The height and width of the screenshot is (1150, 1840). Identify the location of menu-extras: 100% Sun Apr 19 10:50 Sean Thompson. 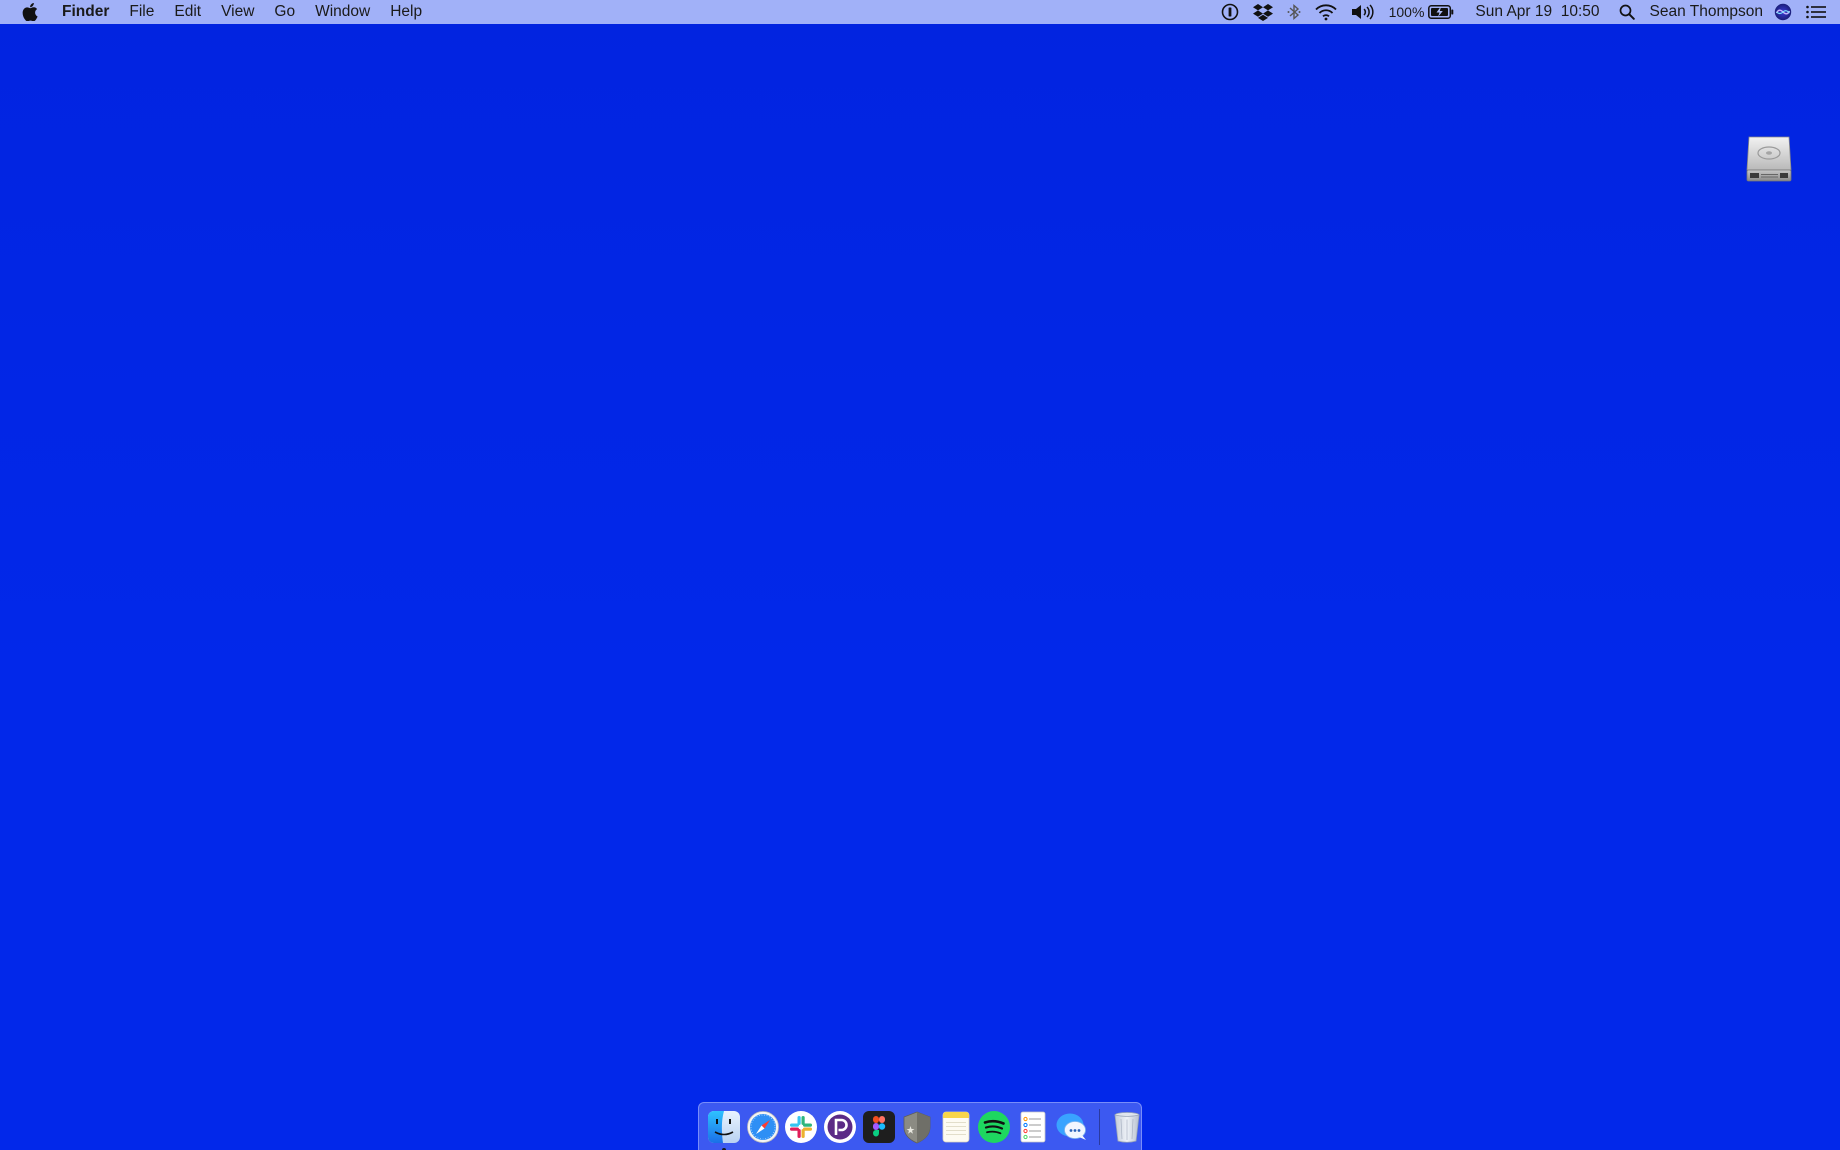
(1527, 12).